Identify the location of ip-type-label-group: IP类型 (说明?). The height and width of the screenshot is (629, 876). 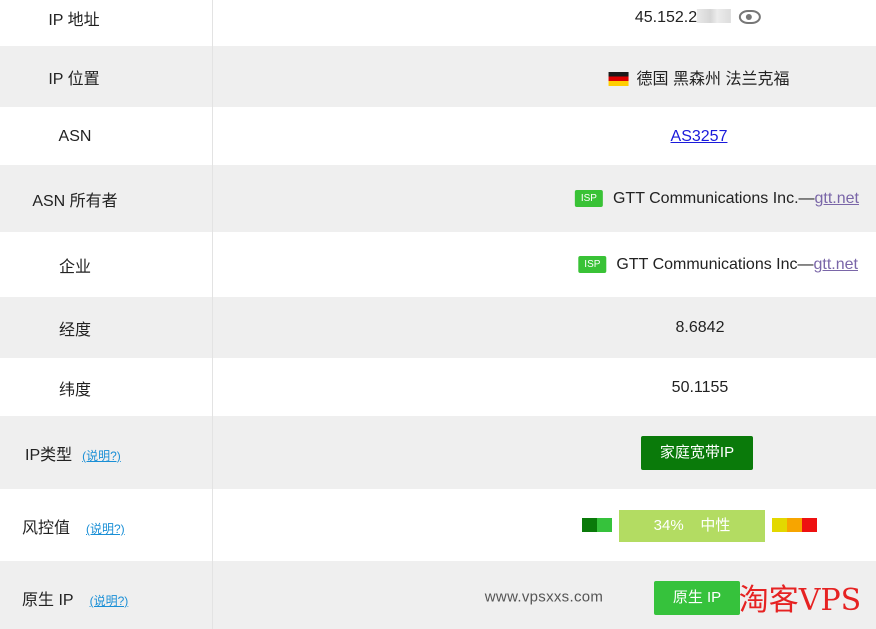
(73, 453).